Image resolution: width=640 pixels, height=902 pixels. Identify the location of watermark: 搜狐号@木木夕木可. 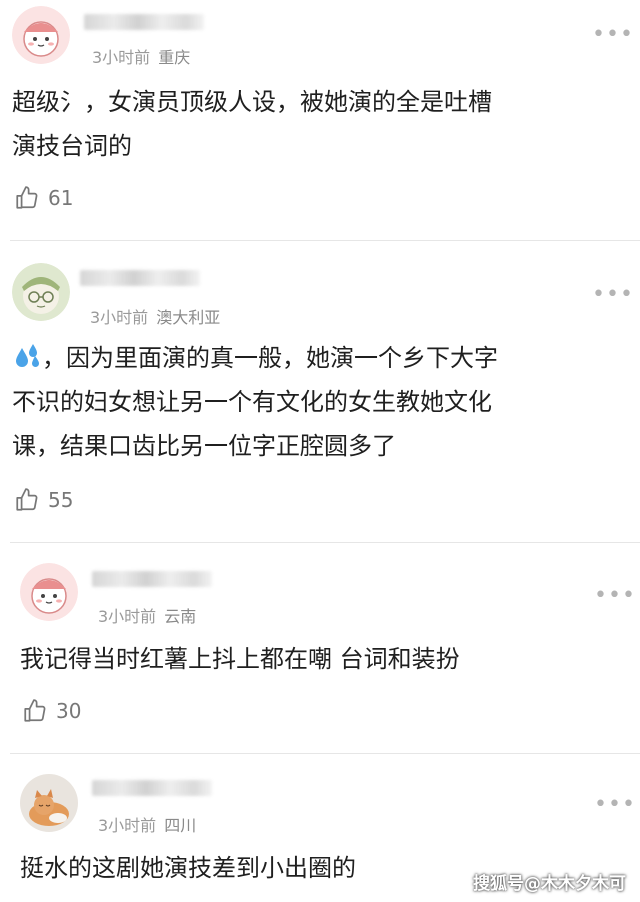
(549, 884).